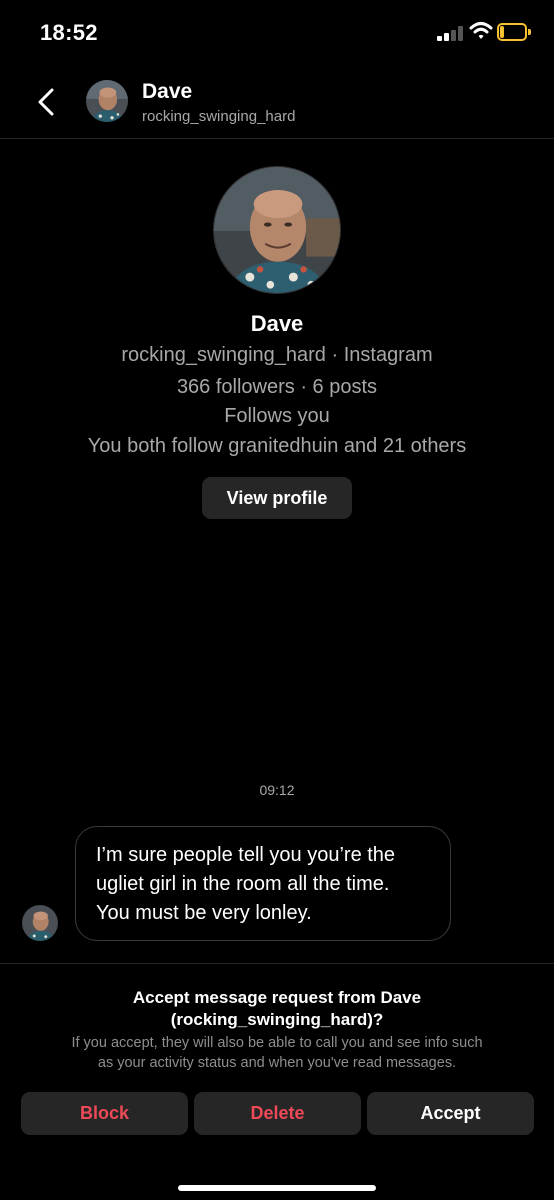 The image size is (554, 1200). What do you see at coordinates (277, 323) in the screenshot?
I see `profile-name: Dave` at bounding box center [277, 323].